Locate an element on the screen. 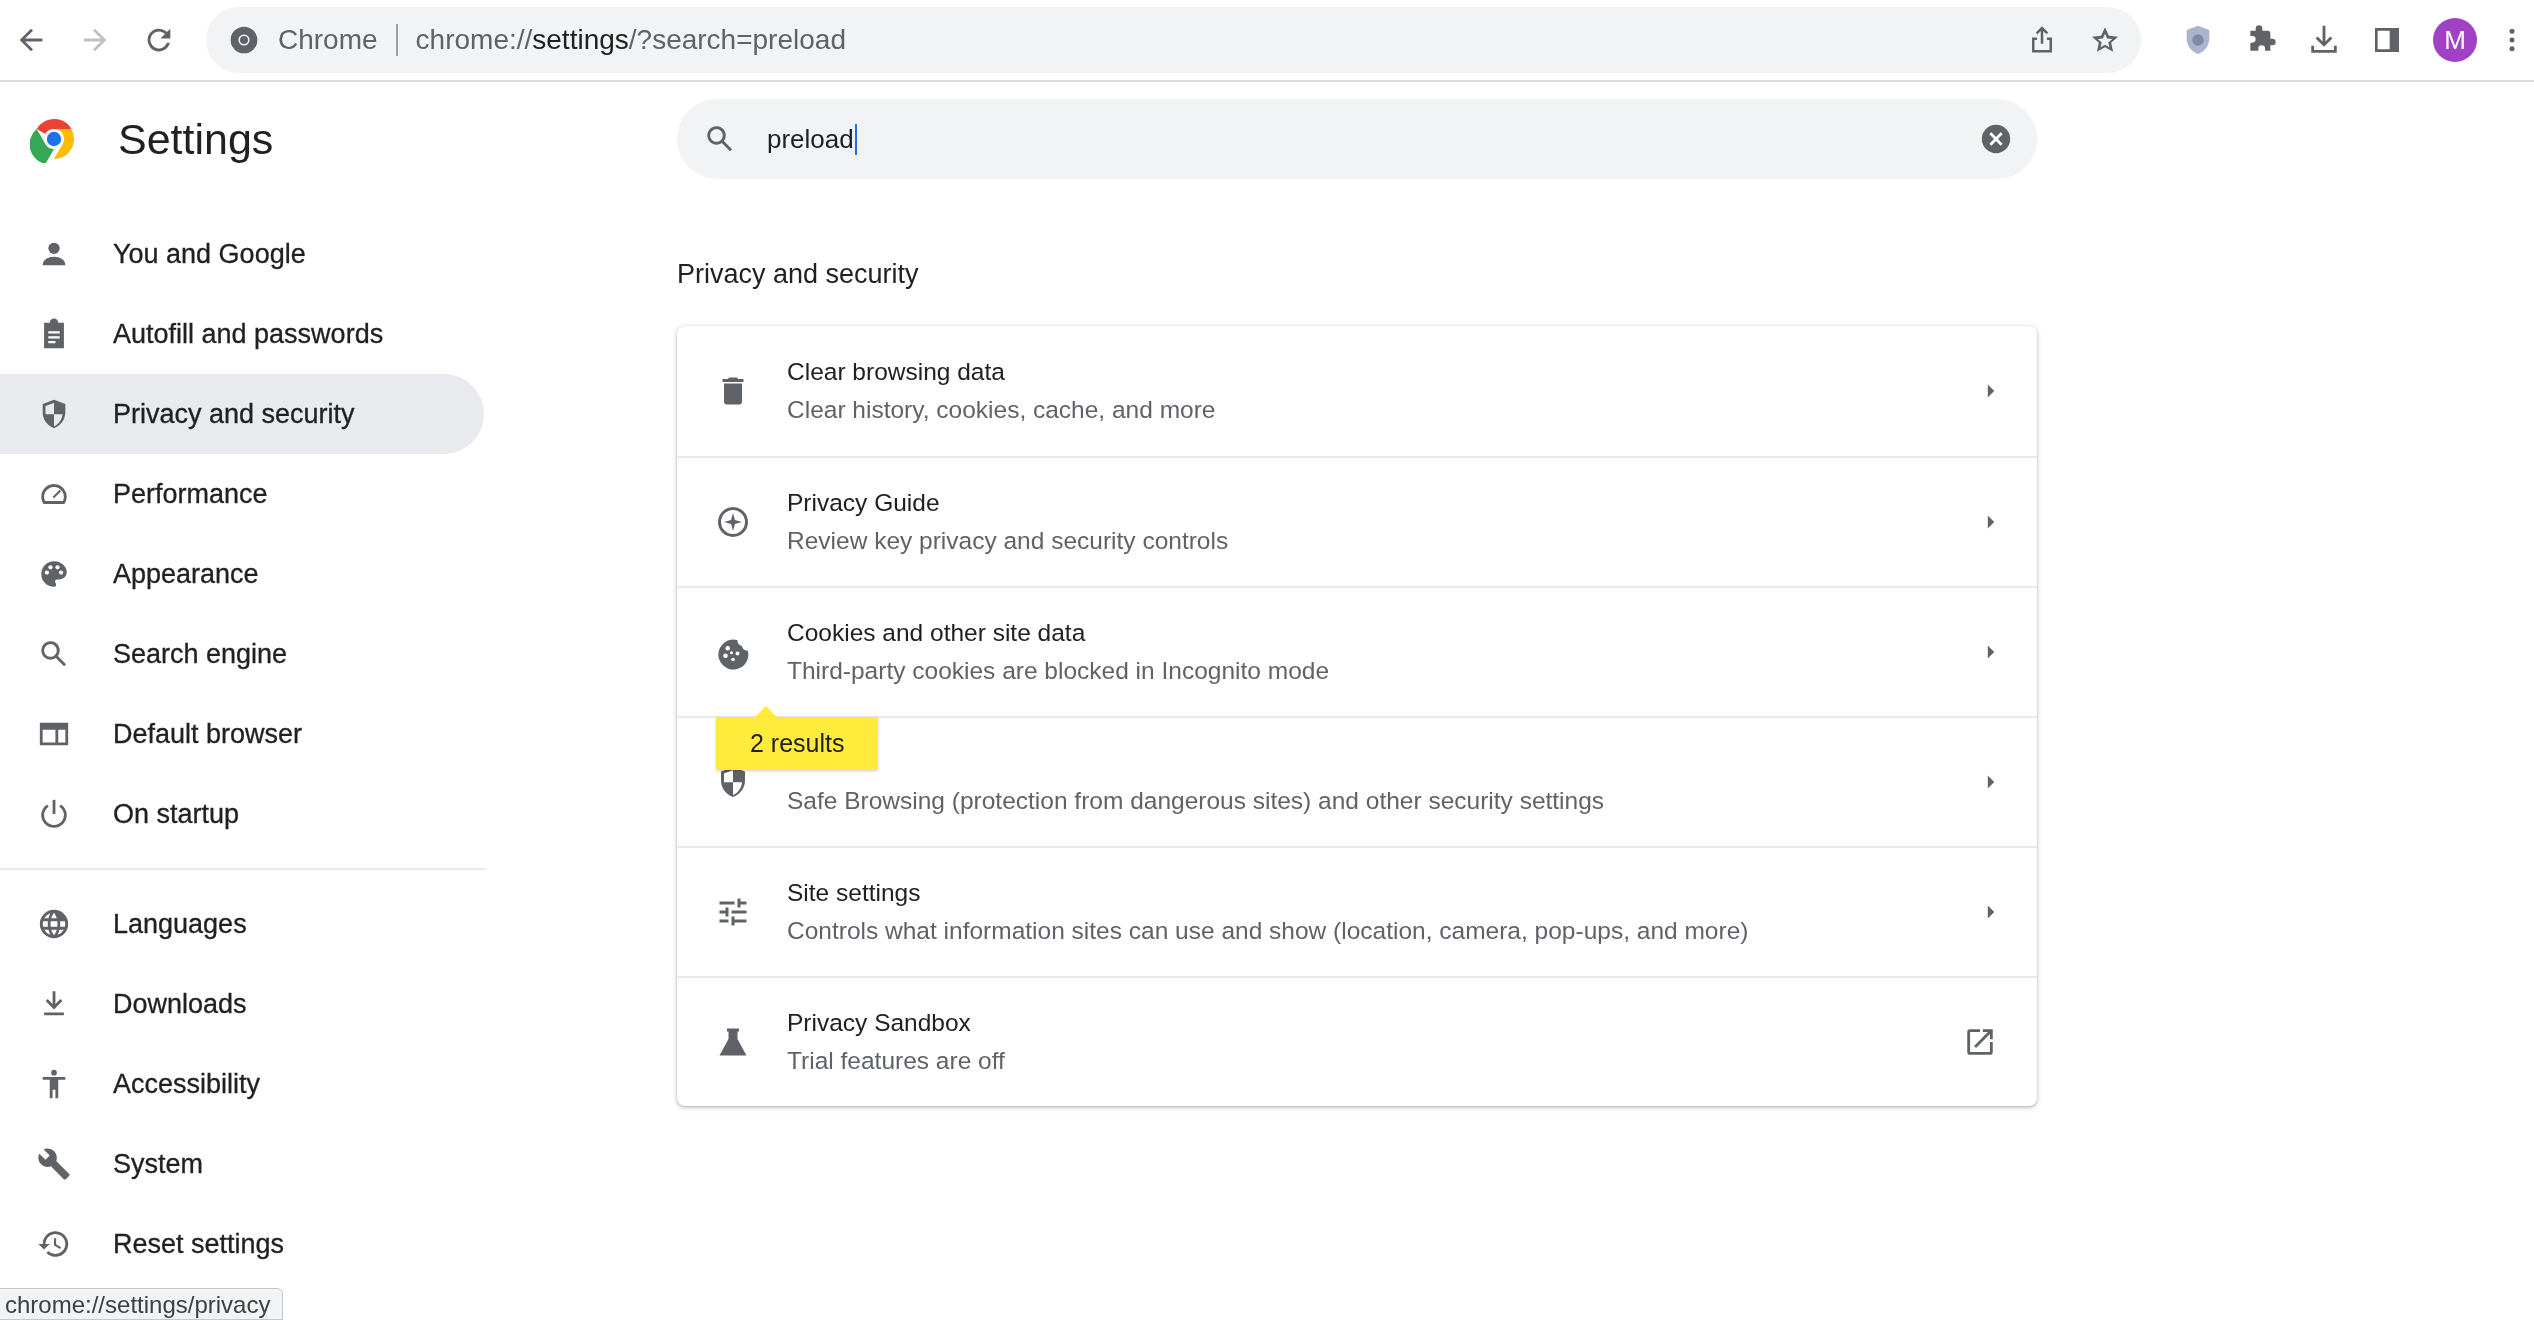 The height and width of the screenshot is (1320, 2534). sidebar-item: On startup is located at coordinates (242, 814).